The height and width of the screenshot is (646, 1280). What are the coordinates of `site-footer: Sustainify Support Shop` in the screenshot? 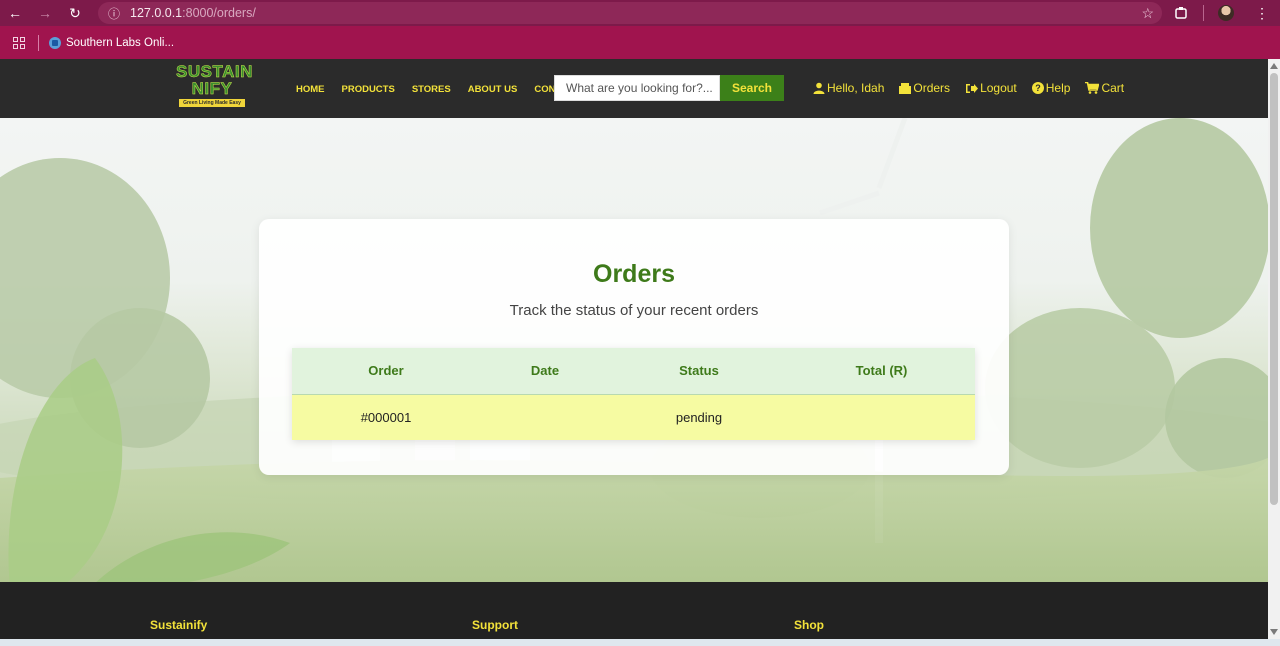 It's located at (634, 610).